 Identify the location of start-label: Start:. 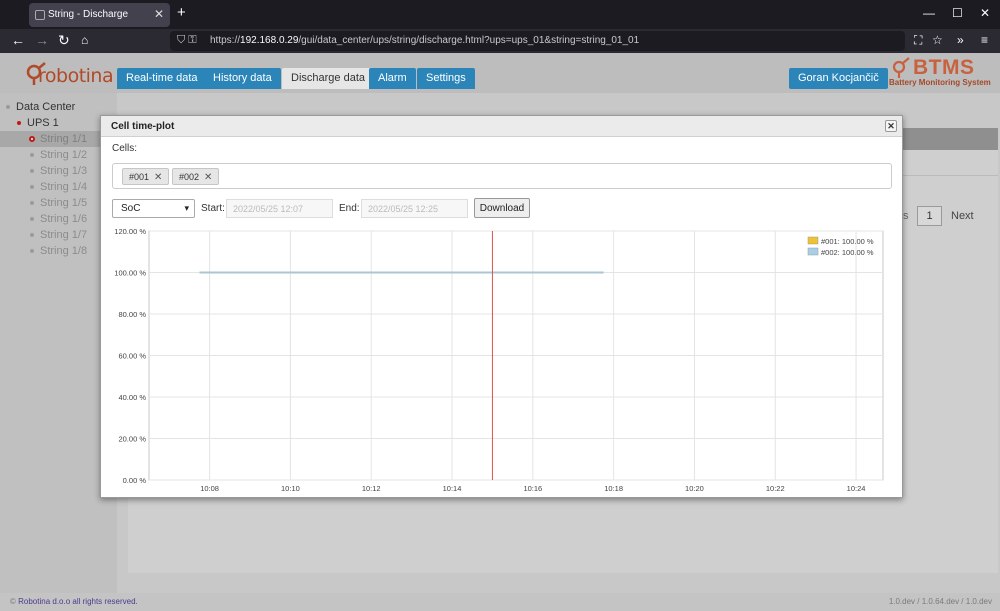
(213, 208).